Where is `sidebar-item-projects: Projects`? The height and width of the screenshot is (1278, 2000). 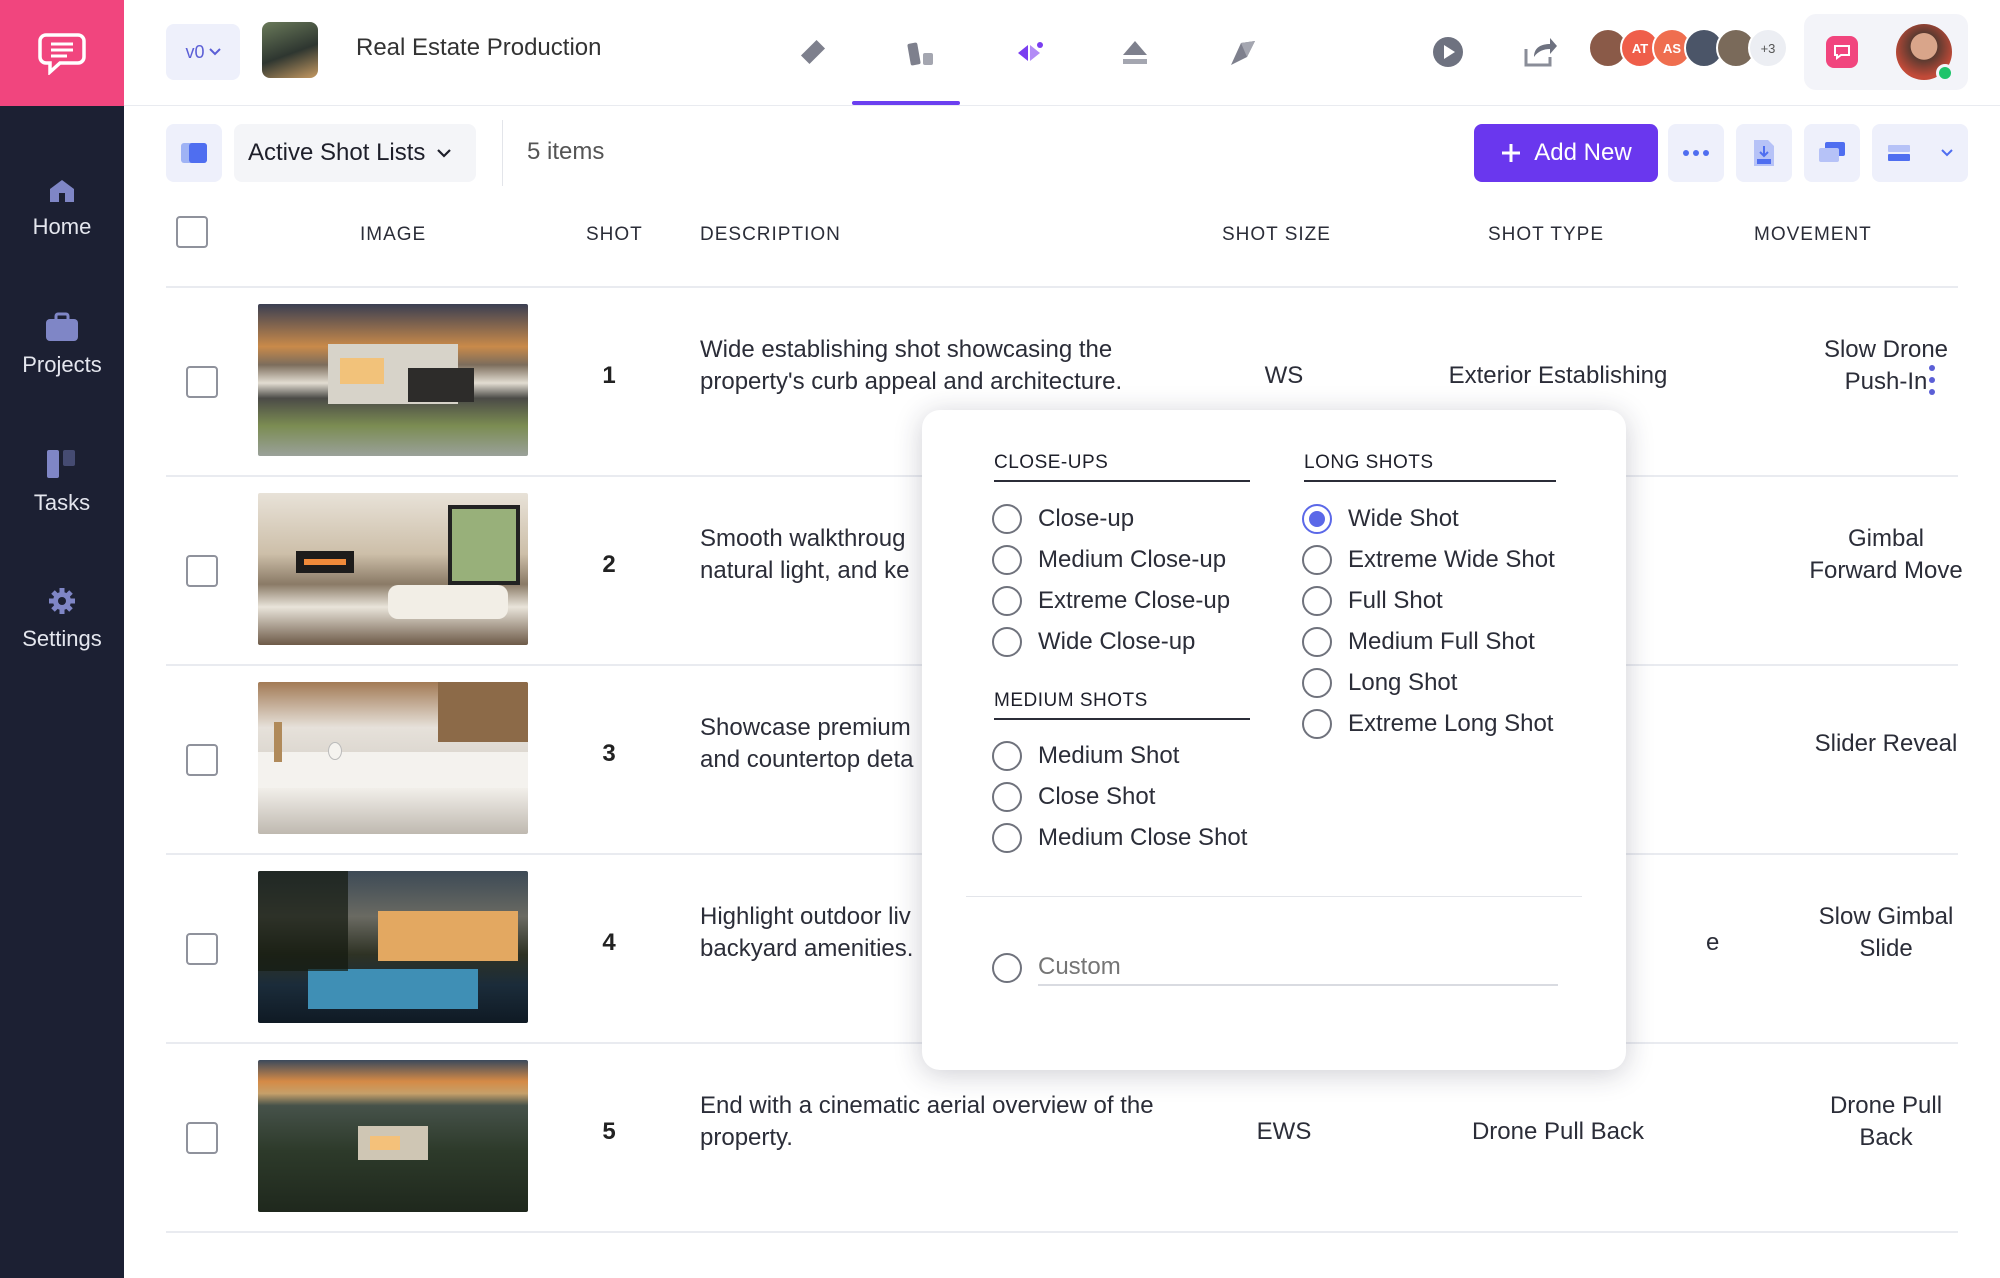
sidebar-item-projects: Projects is located at coordinates (62, 345).